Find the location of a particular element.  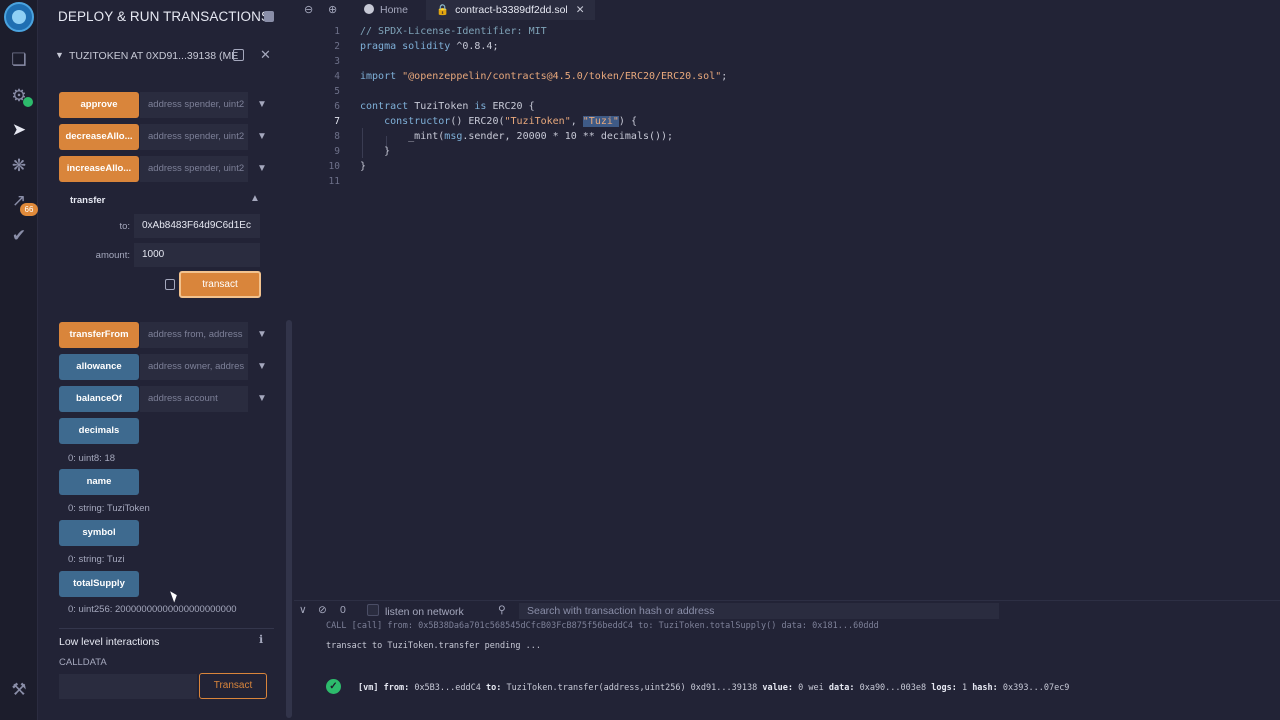

code-string: "TuziToken" is located at coordinates (537, 121).